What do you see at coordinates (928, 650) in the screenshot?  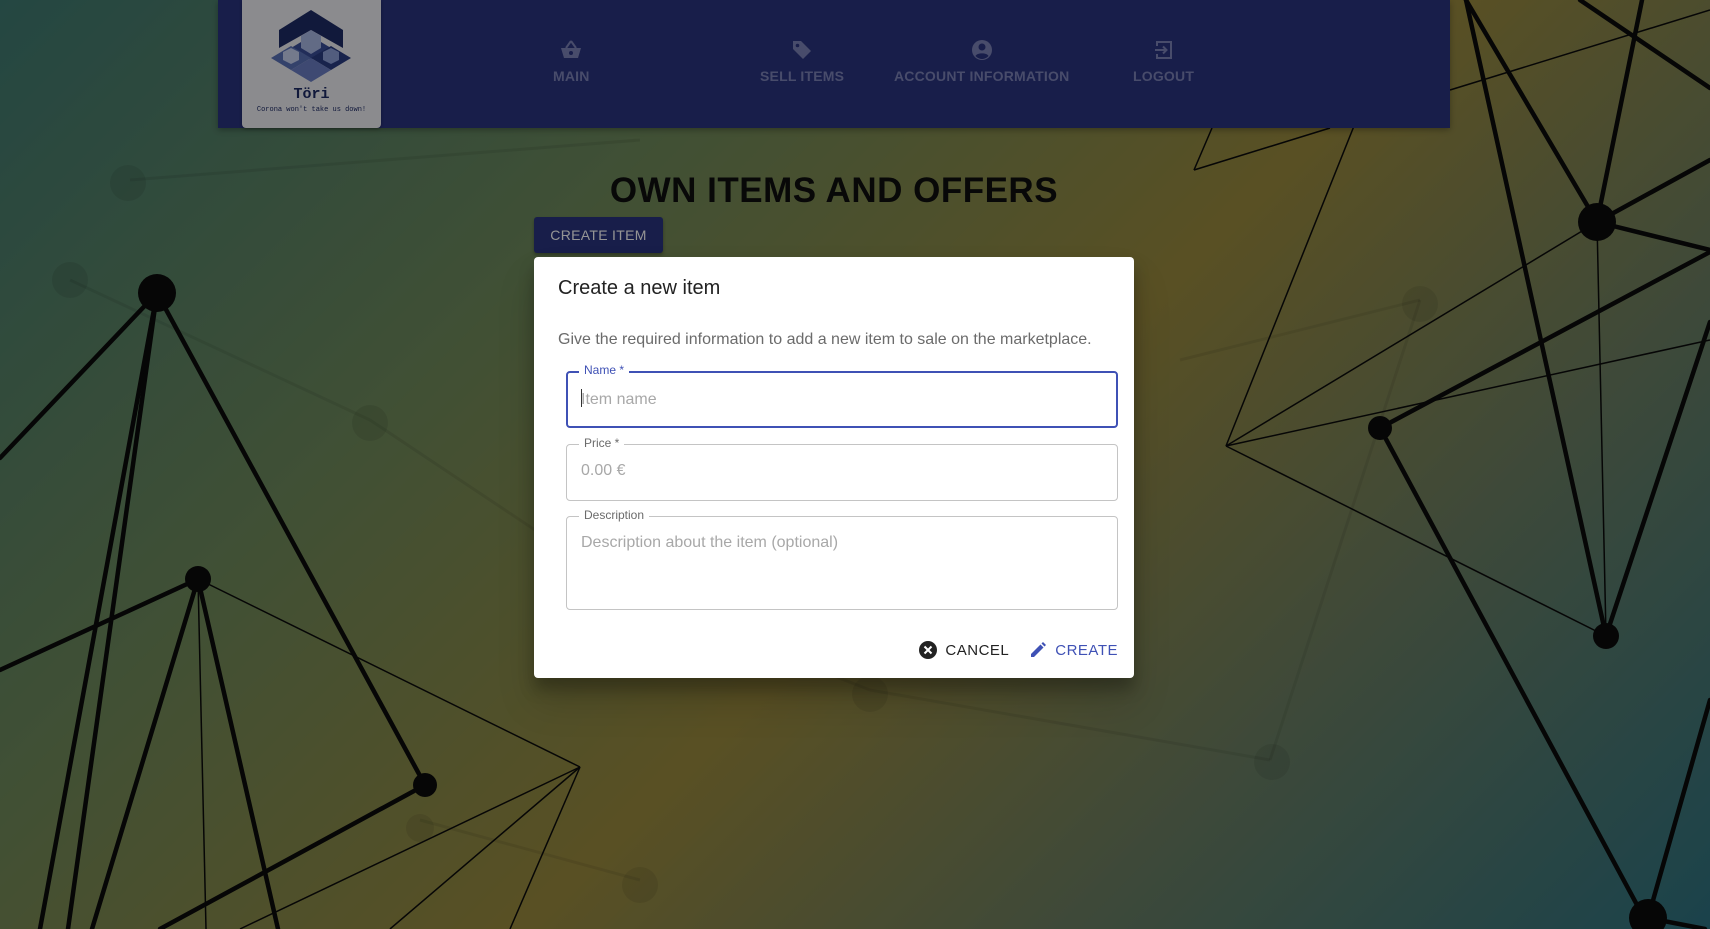 I see `cancel-circle-icon` at bounding box center [928, 650].